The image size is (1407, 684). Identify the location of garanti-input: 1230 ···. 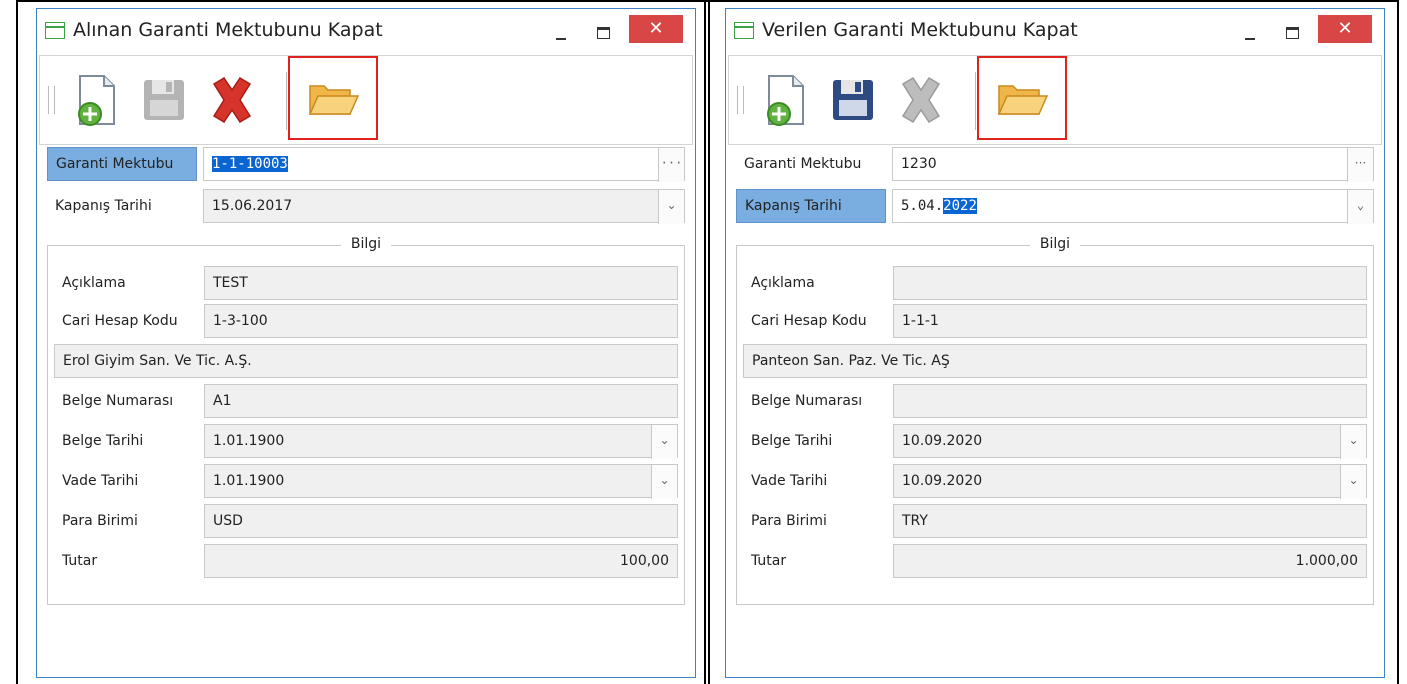
(1133, 164).